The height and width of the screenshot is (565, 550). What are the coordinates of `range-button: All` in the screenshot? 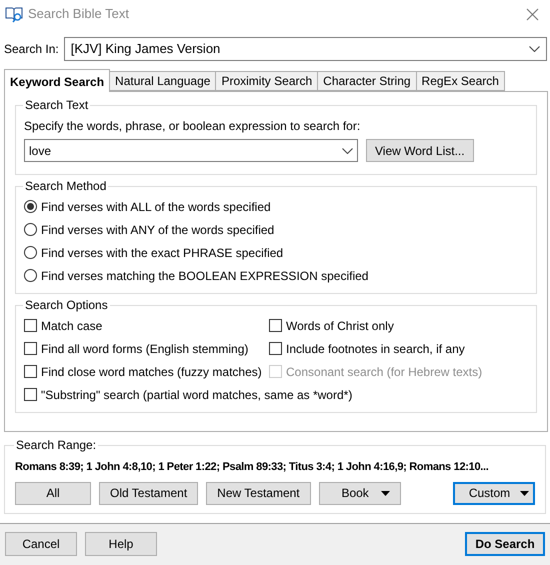 It's located at (53, 493).